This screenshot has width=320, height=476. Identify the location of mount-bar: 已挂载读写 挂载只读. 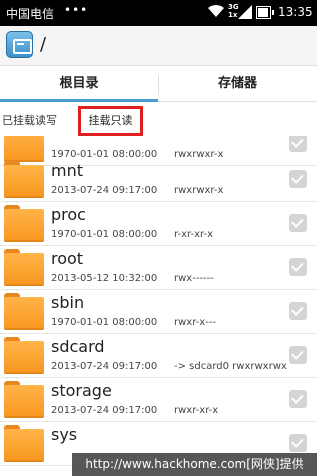
(158, 119).